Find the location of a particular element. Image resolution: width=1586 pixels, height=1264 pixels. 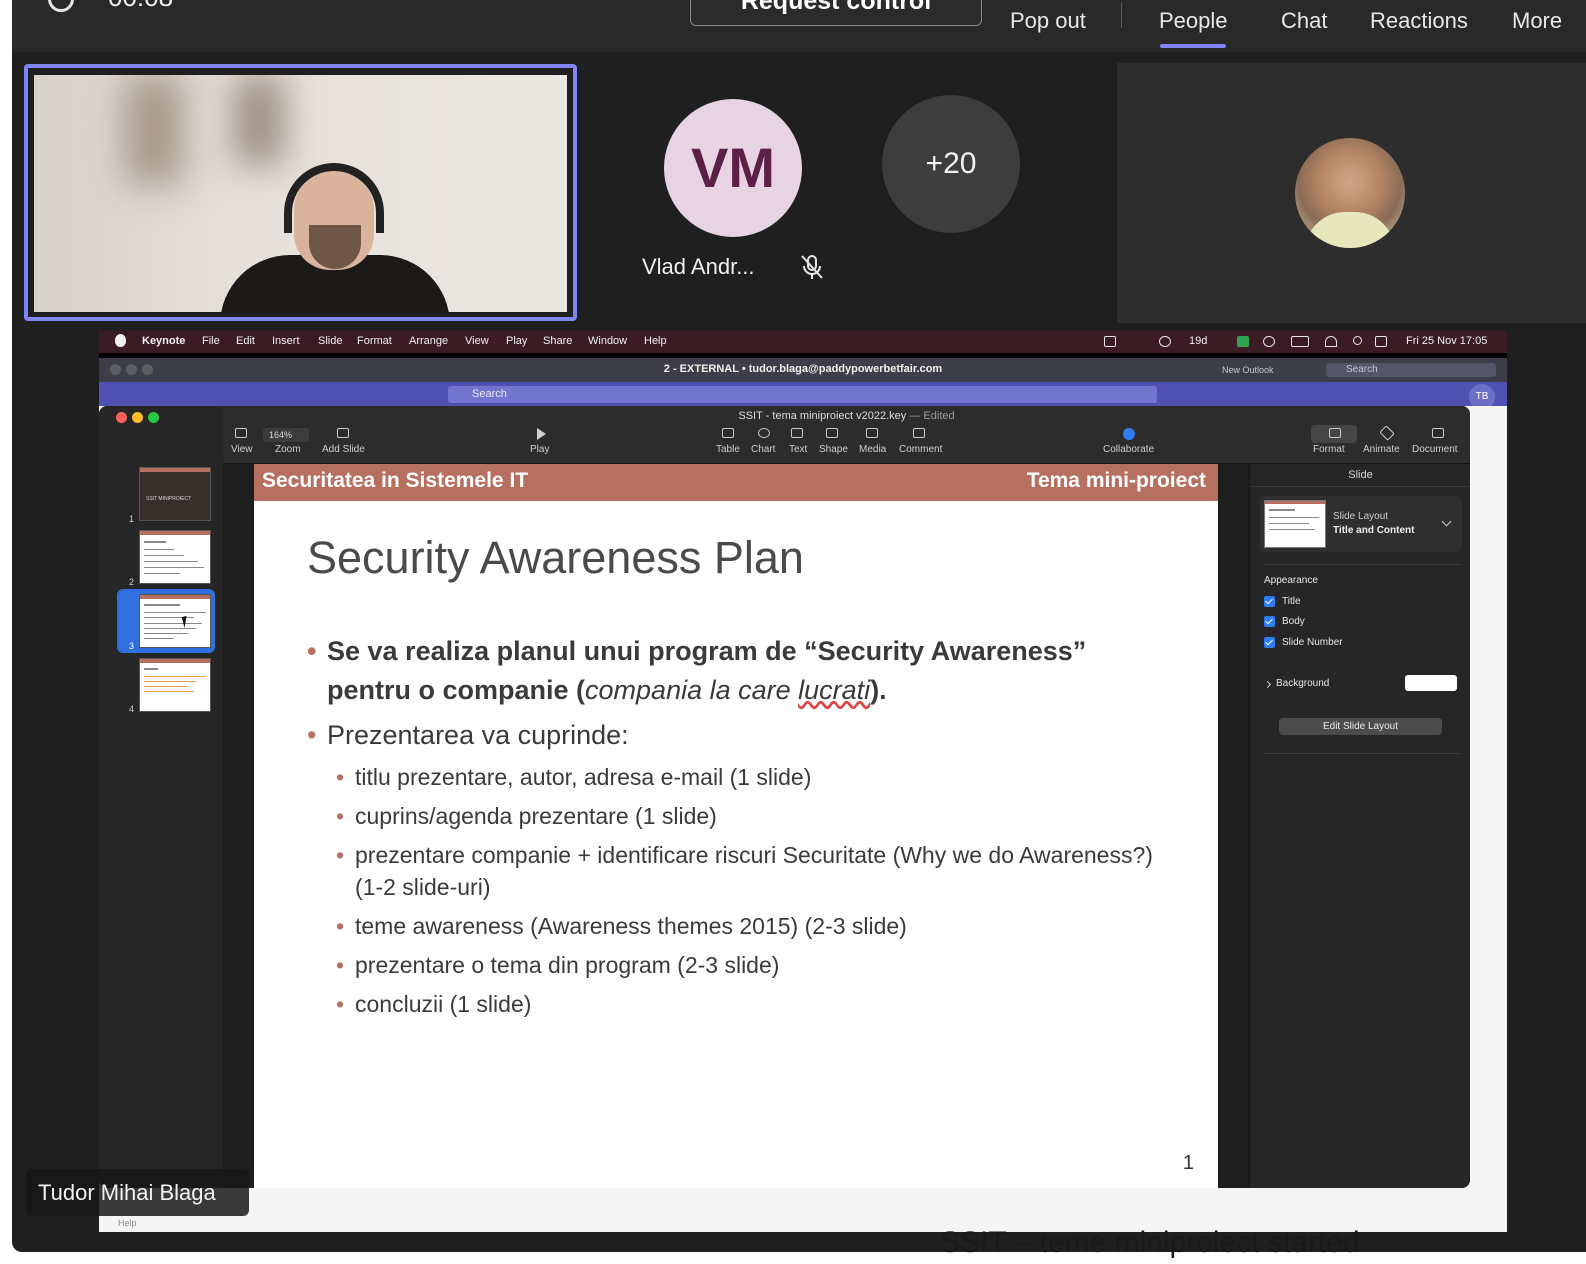

background-label: Background is located at coordinates (1302, 683).